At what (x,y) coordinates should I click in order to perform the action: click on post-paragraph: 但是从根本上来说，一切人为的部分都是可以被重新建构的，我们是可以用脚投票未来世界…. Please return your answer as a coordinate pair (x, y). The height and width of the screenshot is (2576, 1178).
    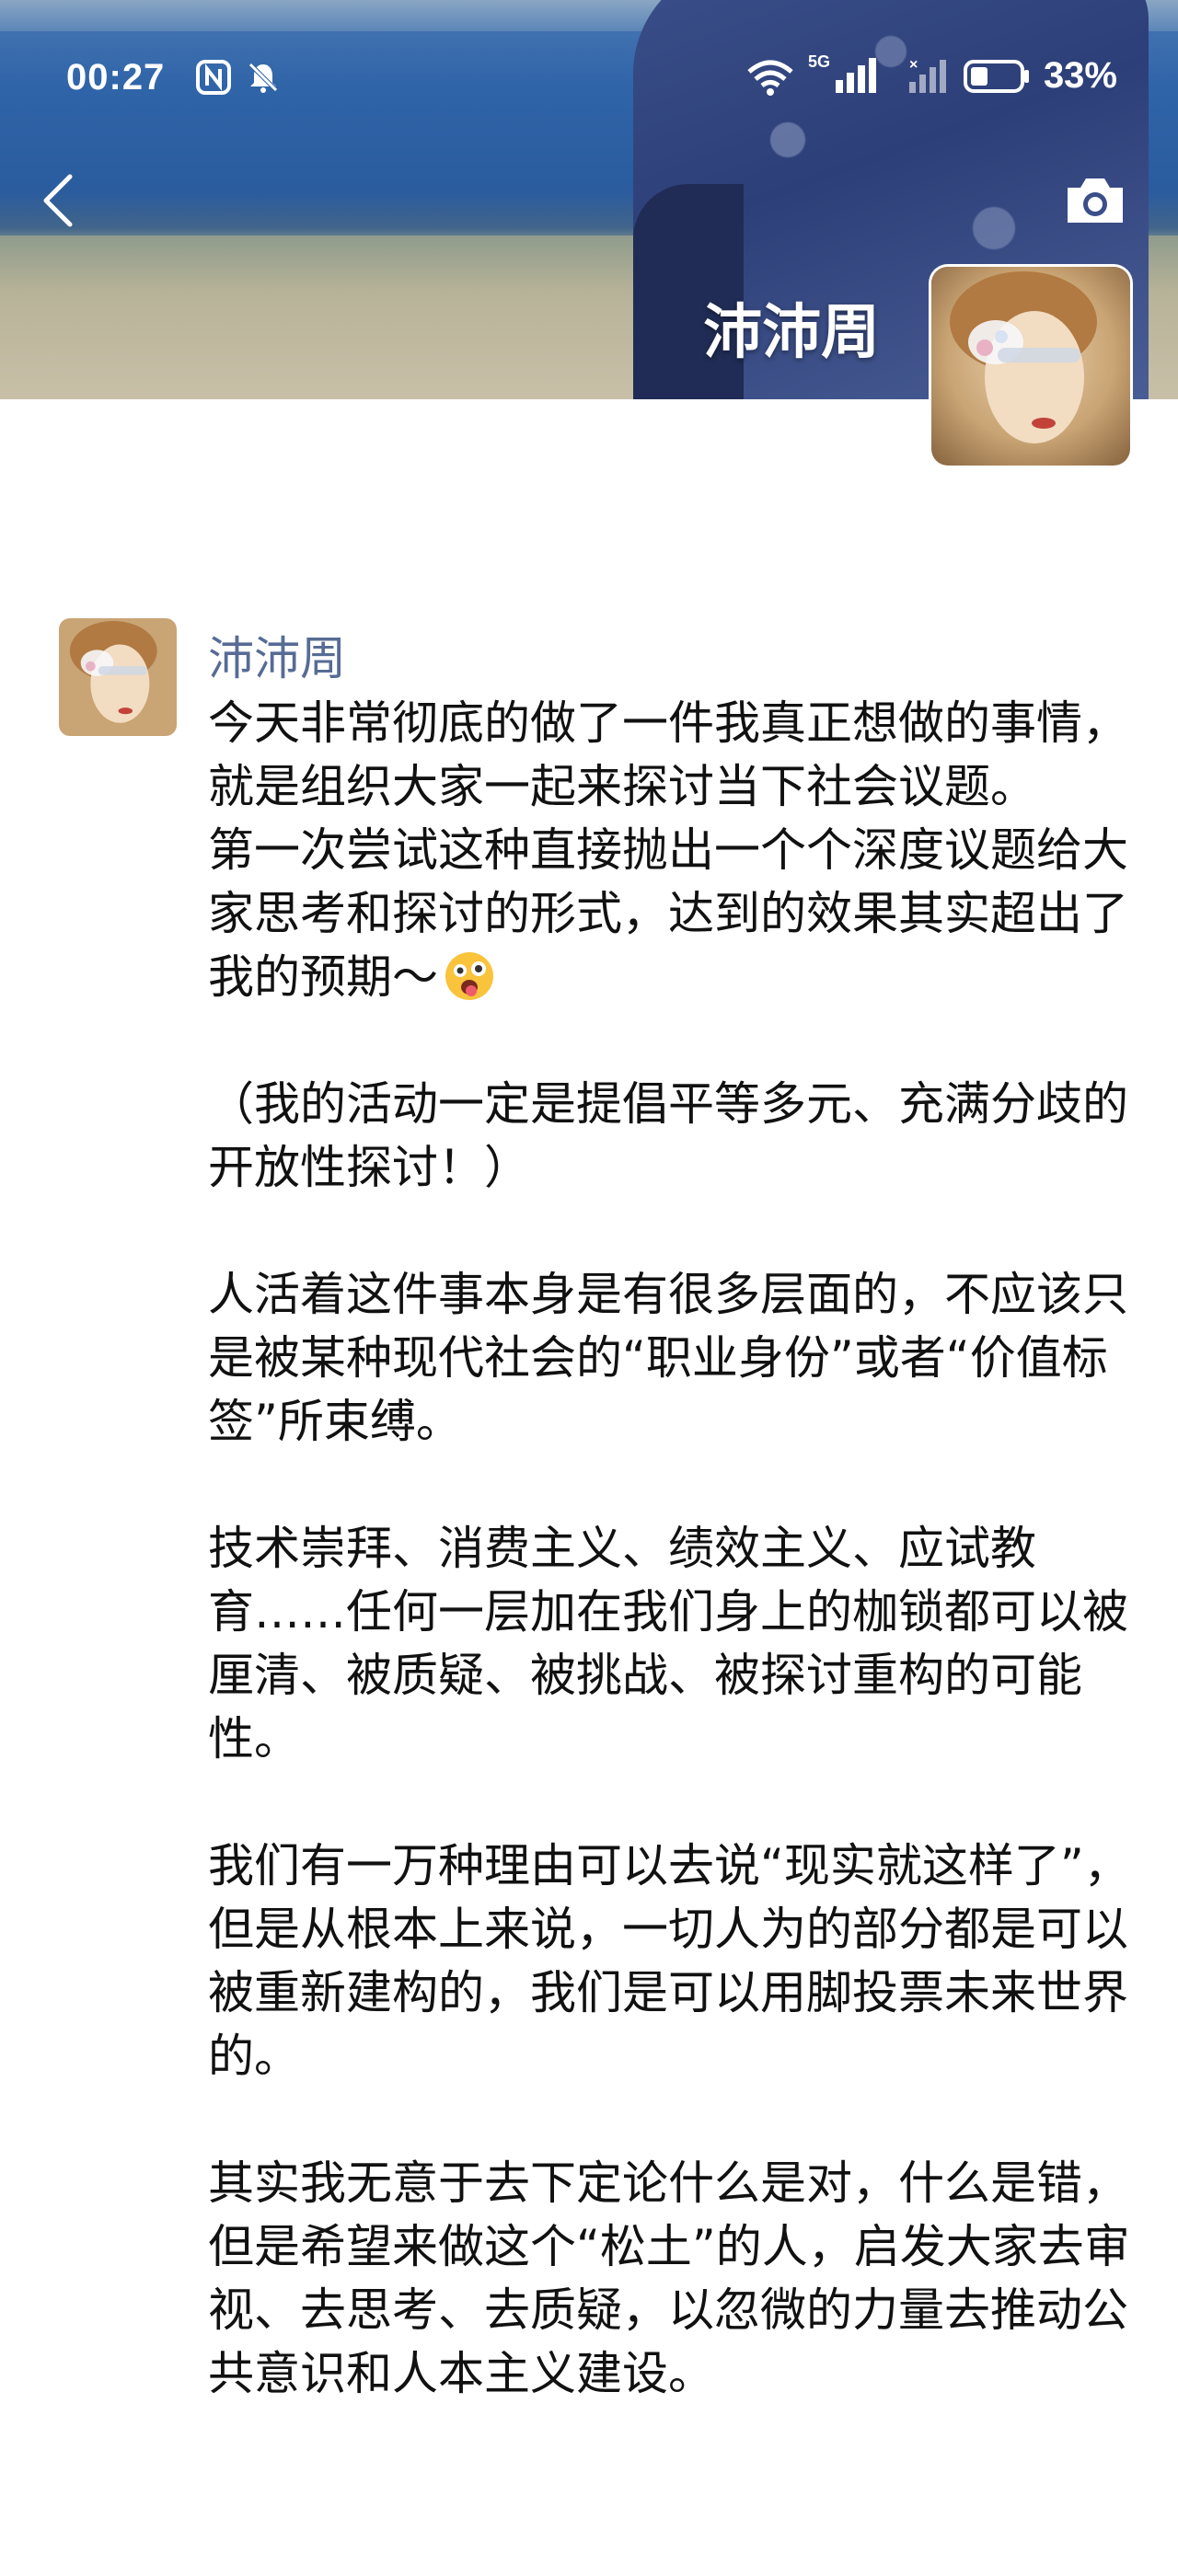
    Looking at the image, I should click on (668, 1993).